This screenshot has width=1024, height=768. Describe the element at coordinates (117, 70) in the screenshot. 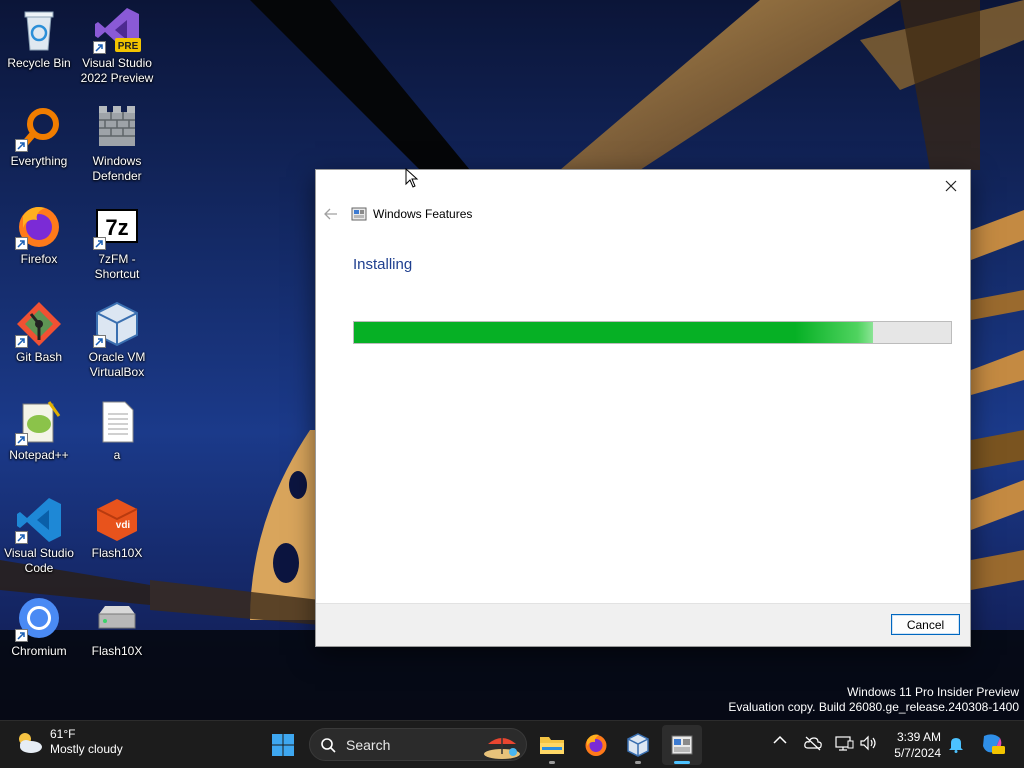

I see `desktop-icon-label: Visual Studio 2022 Preview` at that location.